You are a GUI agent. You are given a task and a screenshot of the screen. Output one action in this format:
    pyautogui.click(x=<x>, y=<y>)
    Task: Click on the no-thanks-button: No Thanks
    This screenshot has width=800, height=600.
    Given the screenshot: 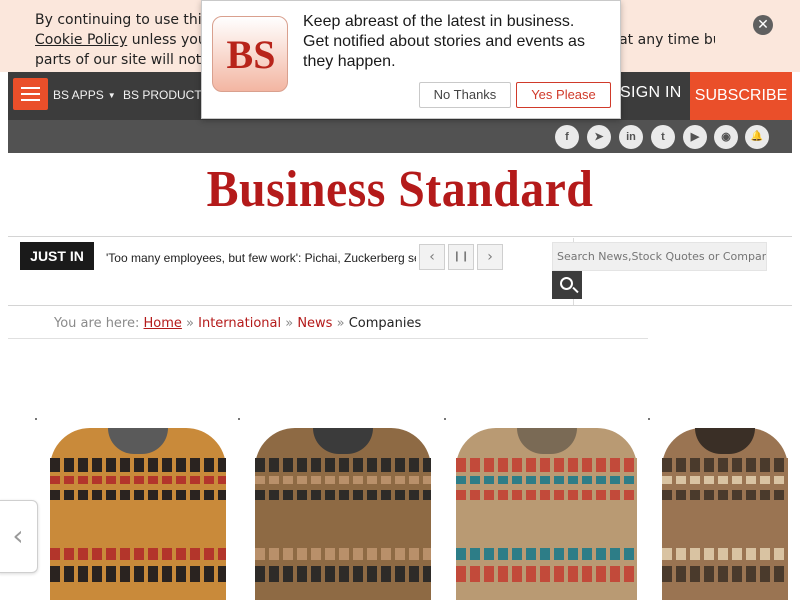 What is the action you would take?
    pyautogui.click(x=465, y=95)
    